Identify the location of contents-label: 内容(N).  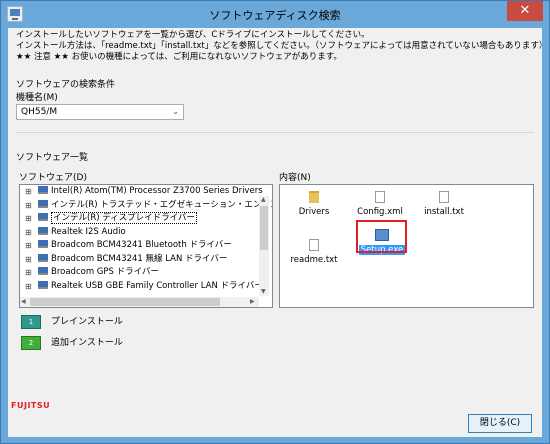
(295, 178).